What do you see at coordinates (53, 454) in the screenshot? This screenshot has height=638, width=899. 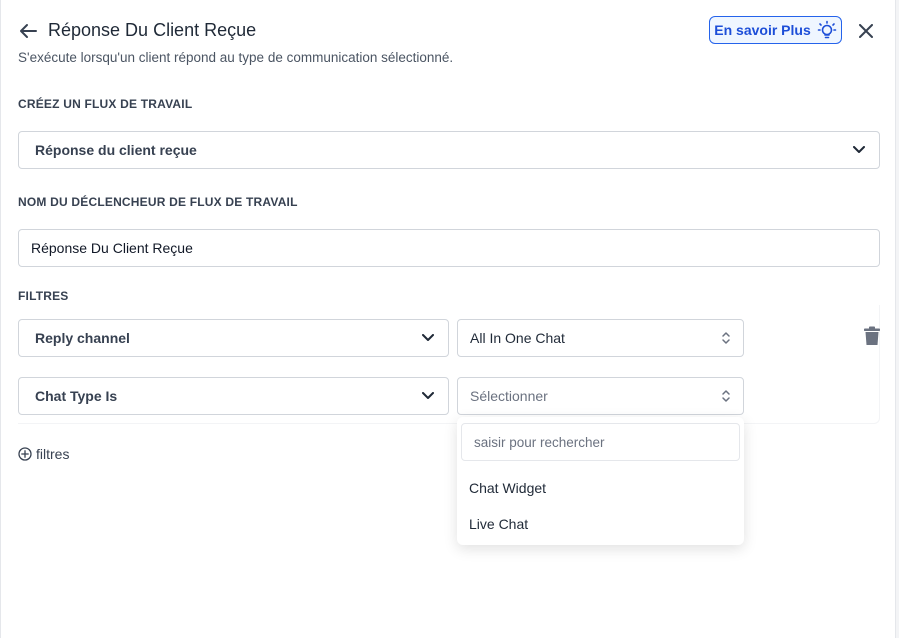 I see `add-filter-label: filtres` at bounding box center [53, 454].